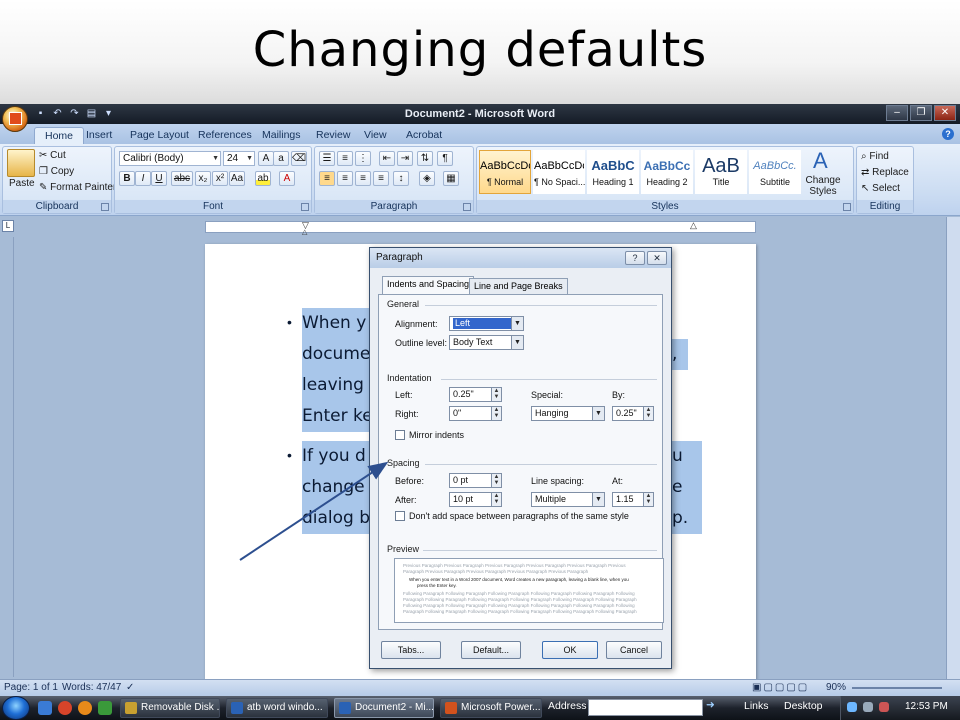 This screenshot has width=960, height=720. Describe the element at coordinates (445, 158) in the screenshot. I see `show-formatting-icon: ¶` at that location.